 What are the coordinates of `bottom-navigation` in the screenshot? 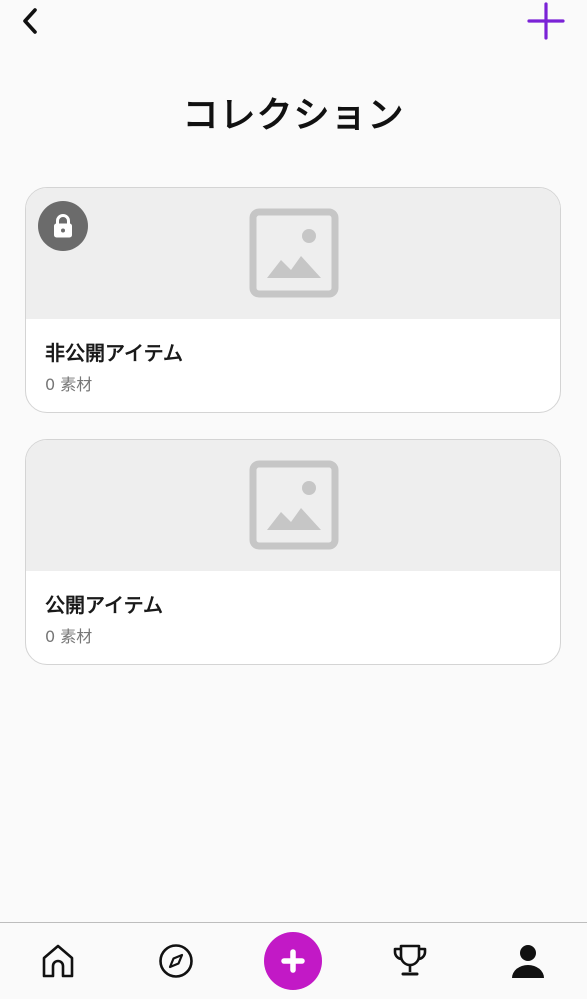 It's located at (293, 960).